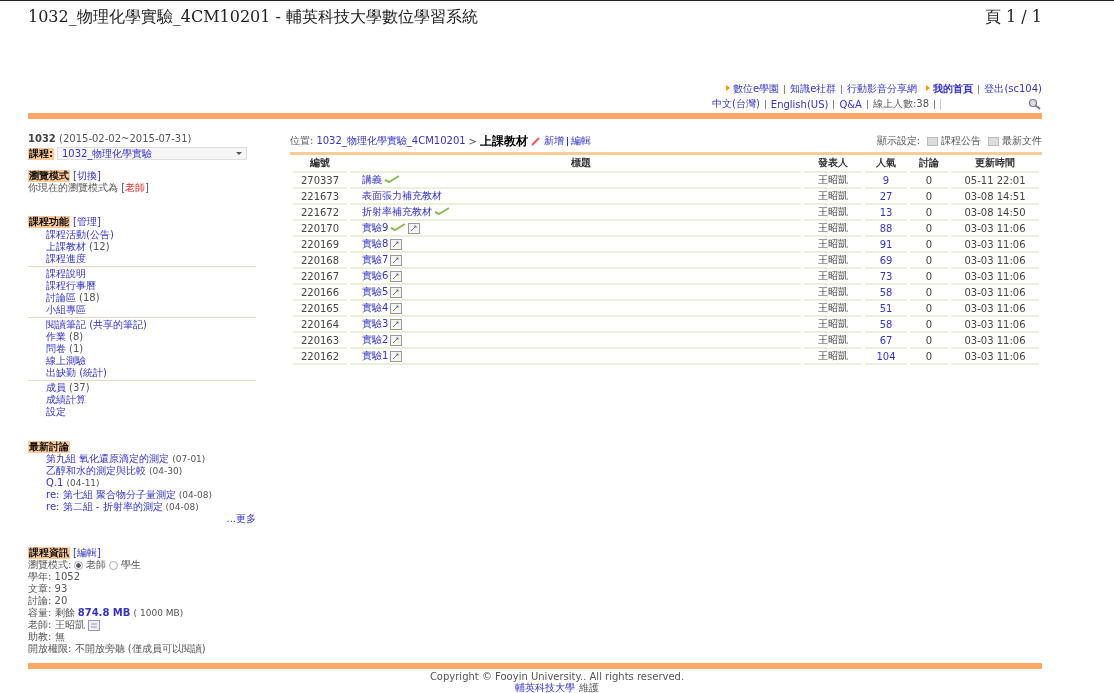 Image resolution: width=1114 pixels, height=693 pixels. I want to click on column-header: 編號, so click(320, 162).